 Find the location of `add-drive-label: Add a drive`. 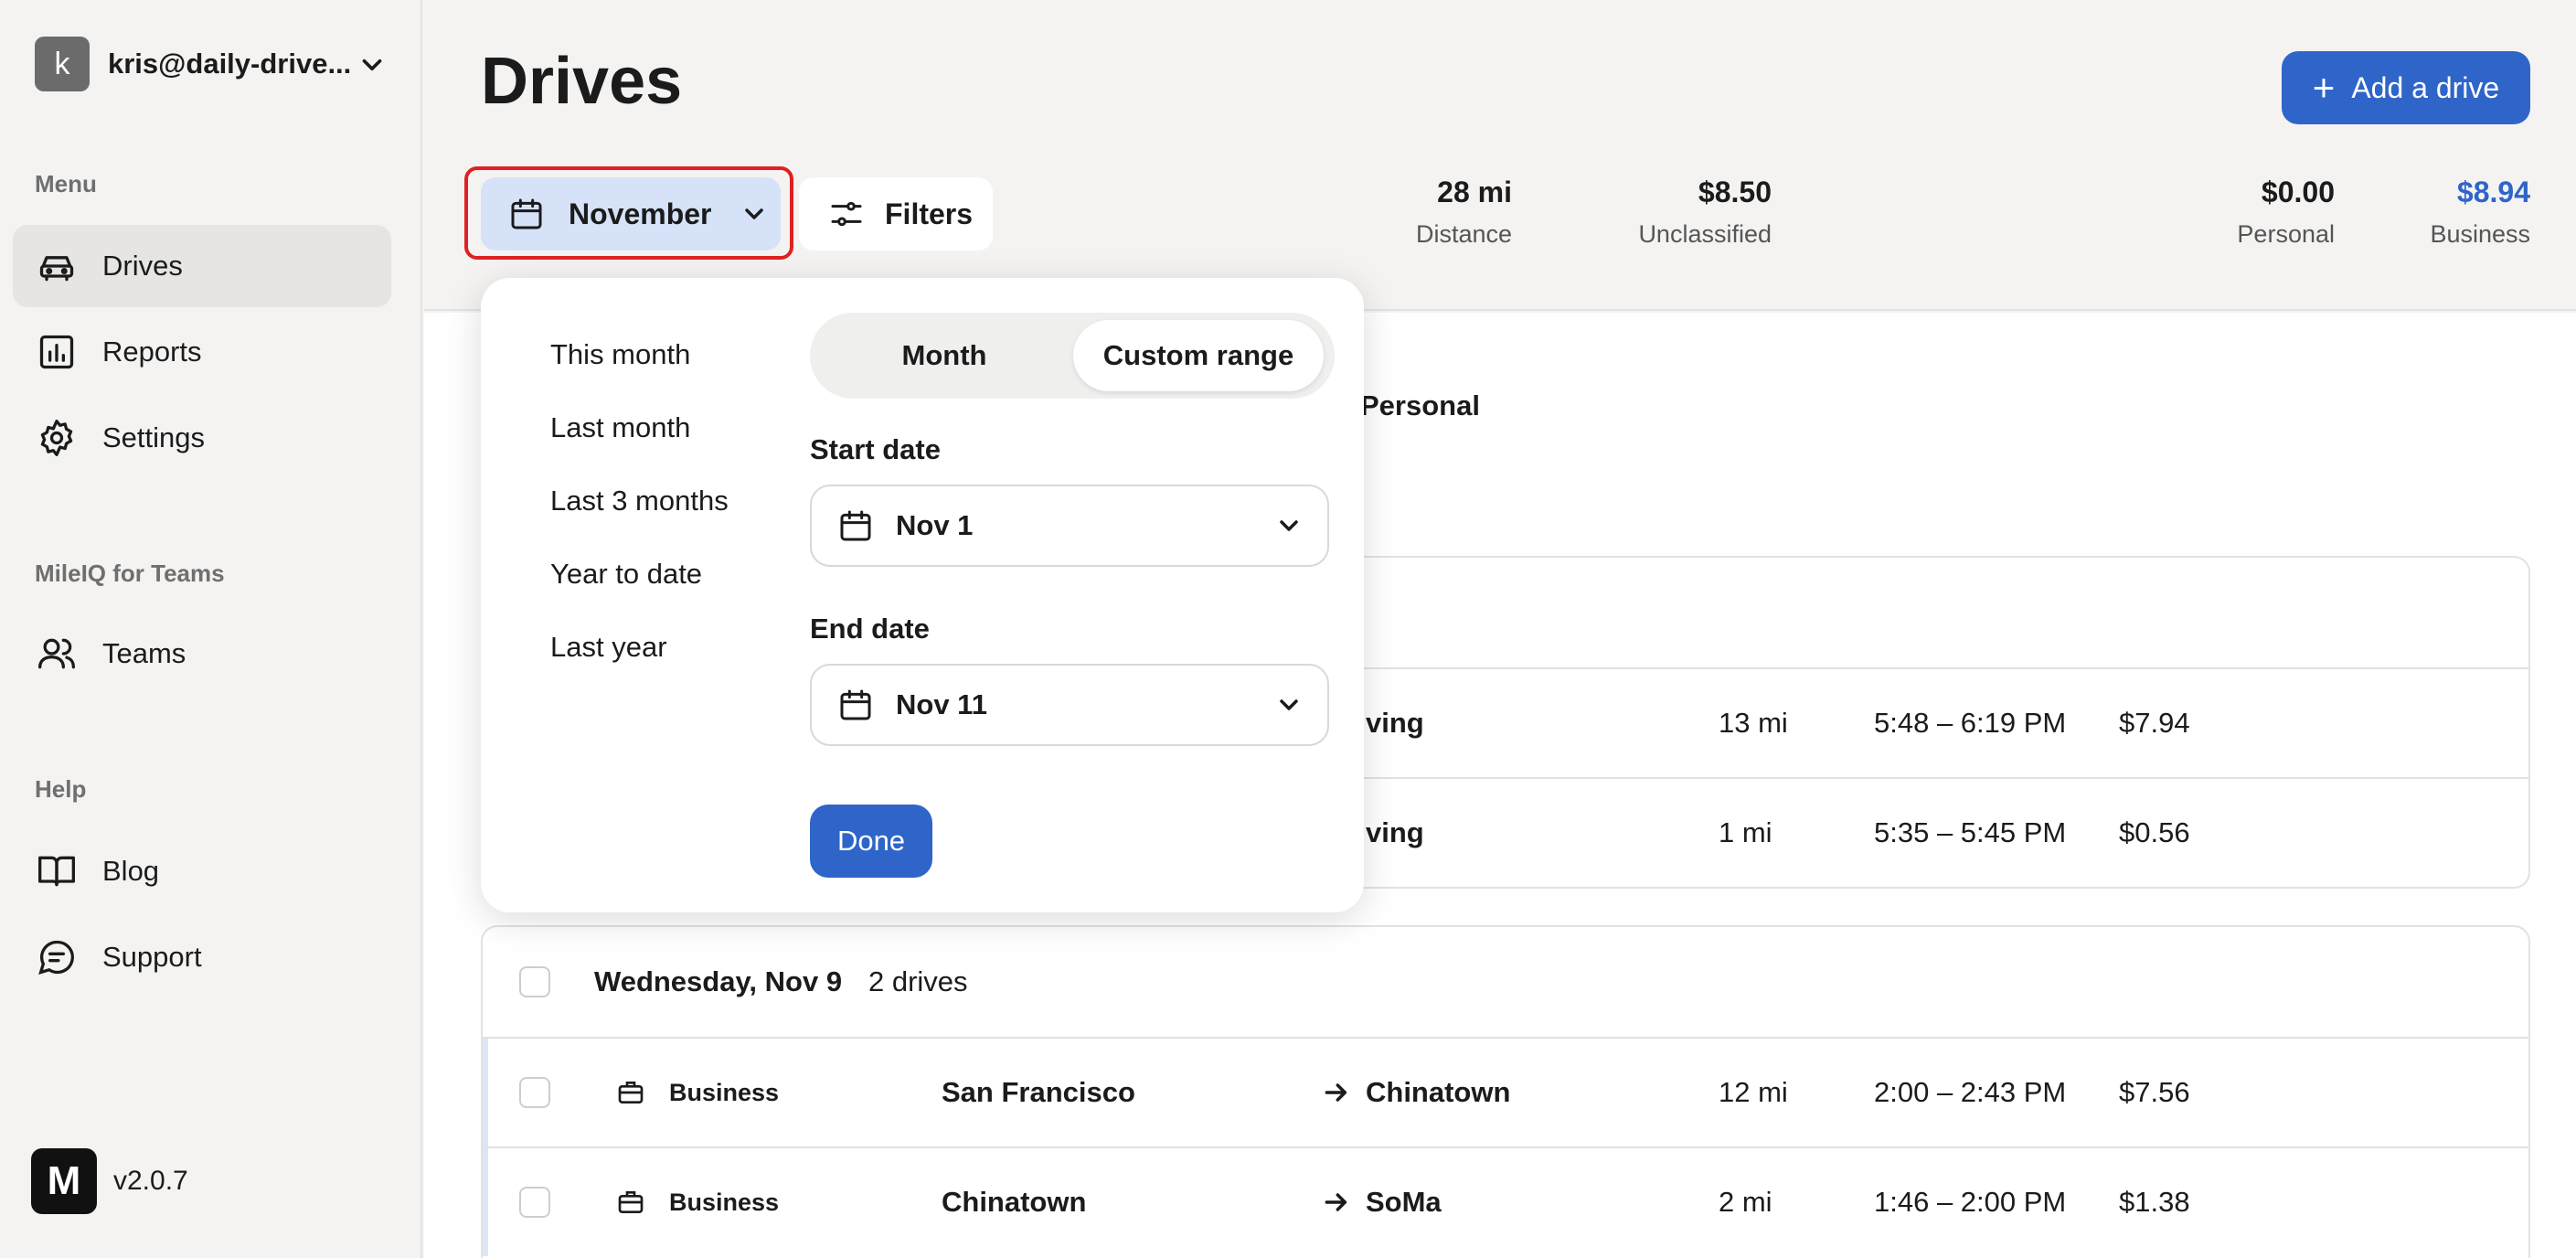

add-drive-label: Add a drive is located at coordinates (2425, 87).